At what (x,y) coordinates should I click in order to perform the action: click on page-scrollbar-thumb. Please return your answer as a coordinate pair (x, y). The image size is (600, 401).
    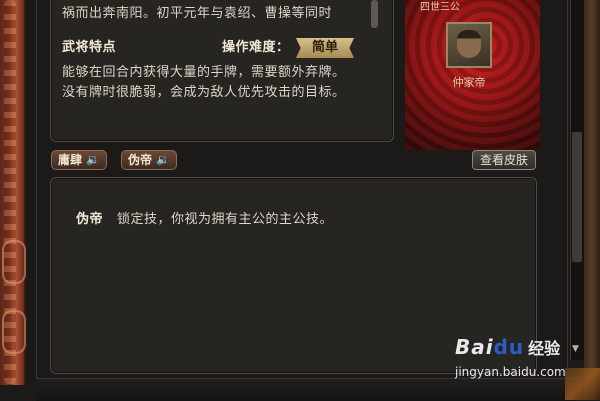
    Looking at the image, I should click on (577, 197).